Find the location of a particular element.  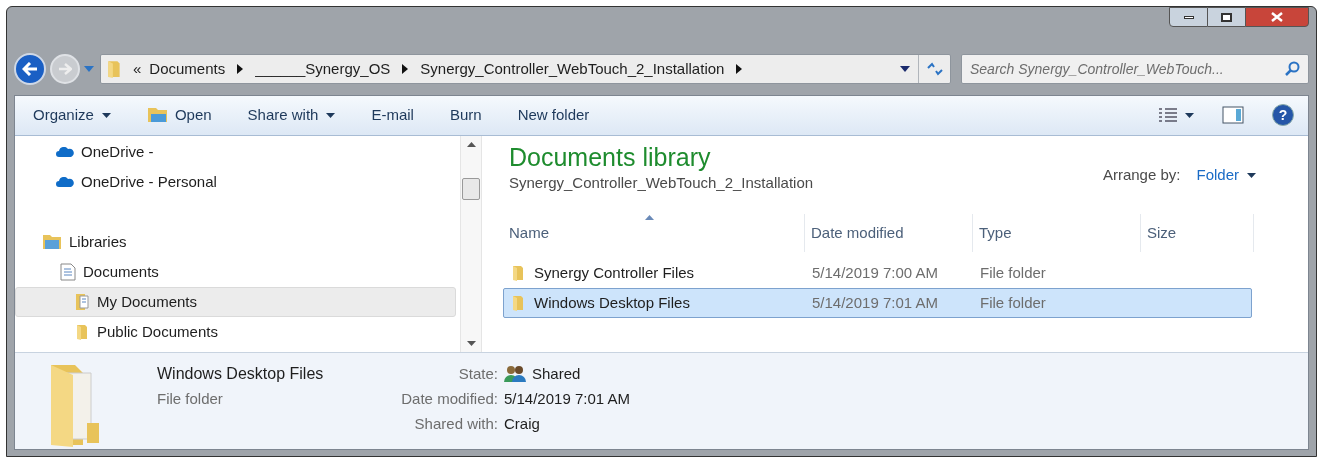

scrollbar is located at coordinates (471, 243).